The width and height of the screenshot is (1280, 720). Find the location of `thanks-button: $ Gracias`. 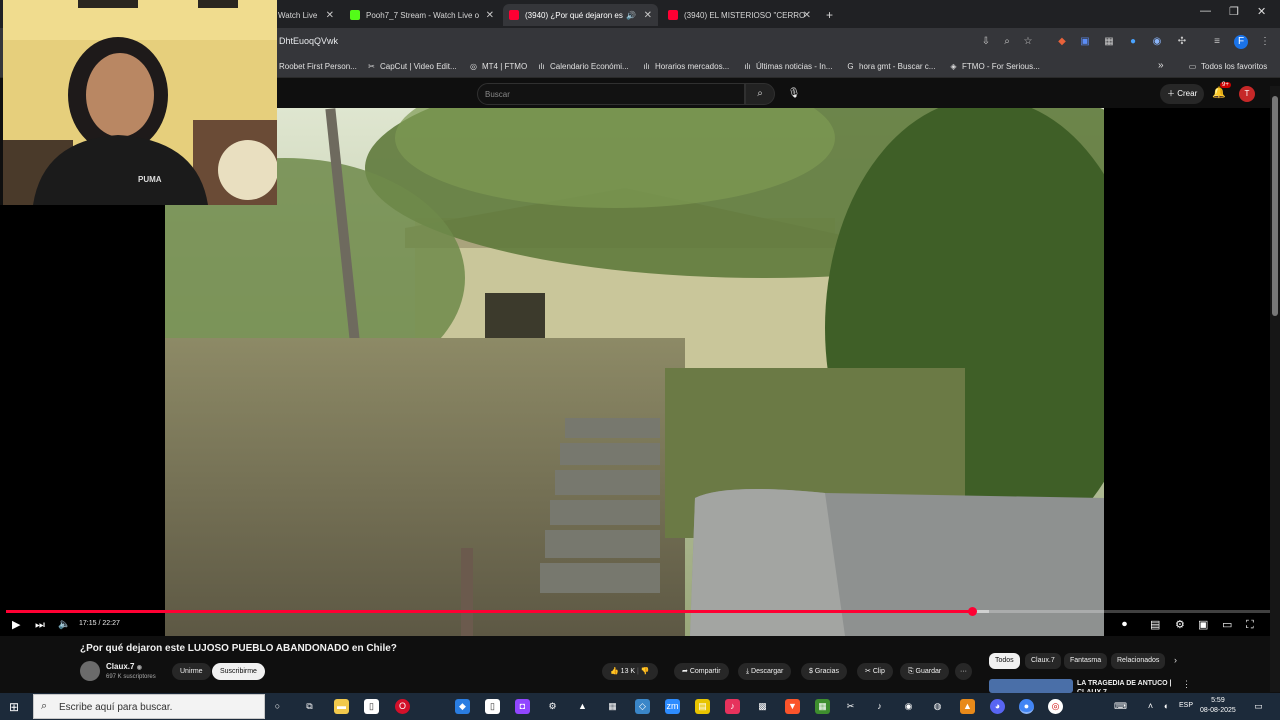

thanks-button: $ Gracias is located at coordinates (824, 671).